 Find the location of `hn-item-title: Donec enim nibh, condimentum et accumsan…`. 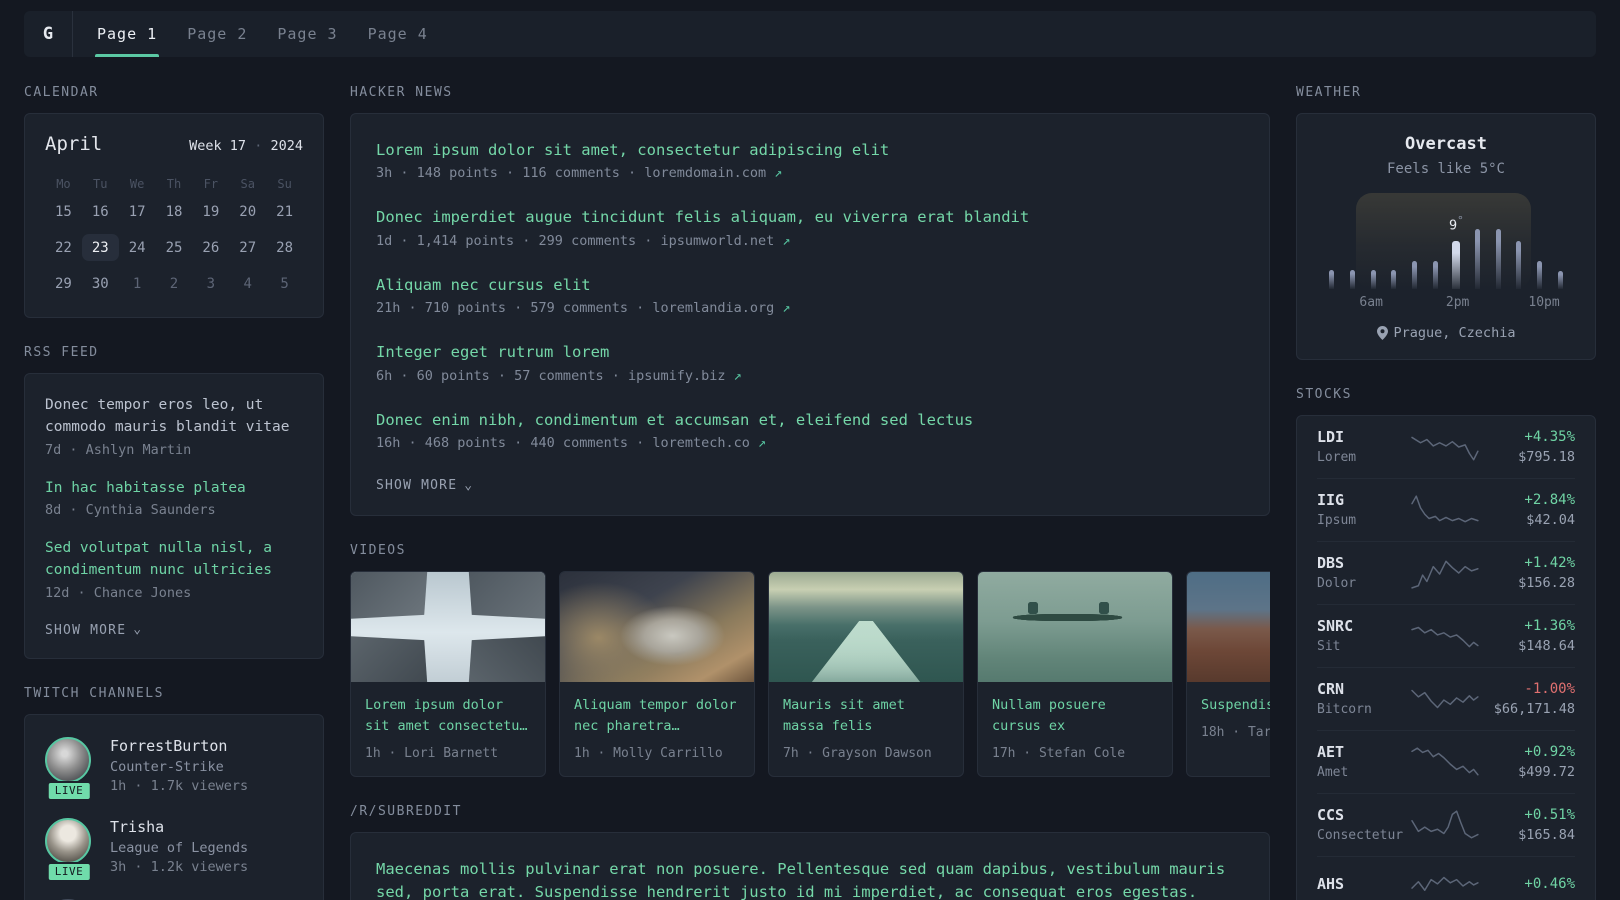

hn-item-title: Donec enim nibh, condimentum et accumsan… is located at coordinates (810, 420).